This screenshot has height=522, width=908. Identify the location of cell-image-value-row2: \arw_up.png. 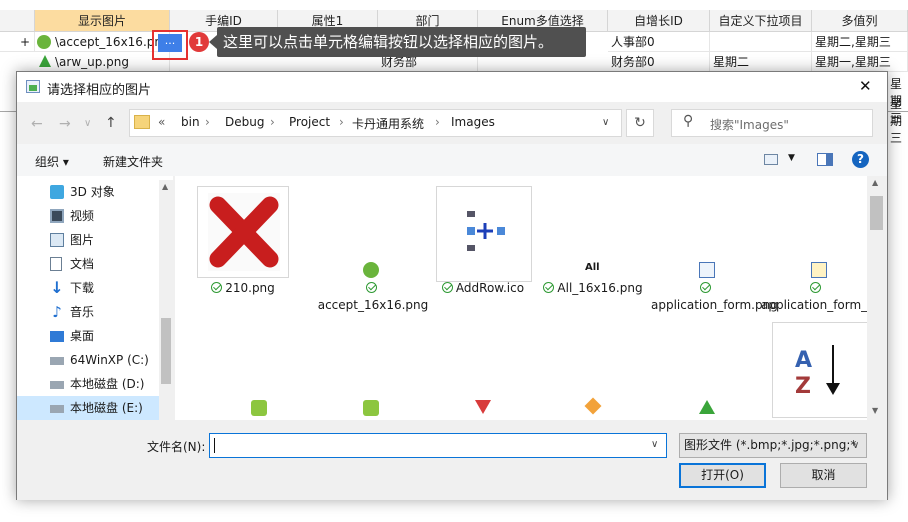
(92, 62).